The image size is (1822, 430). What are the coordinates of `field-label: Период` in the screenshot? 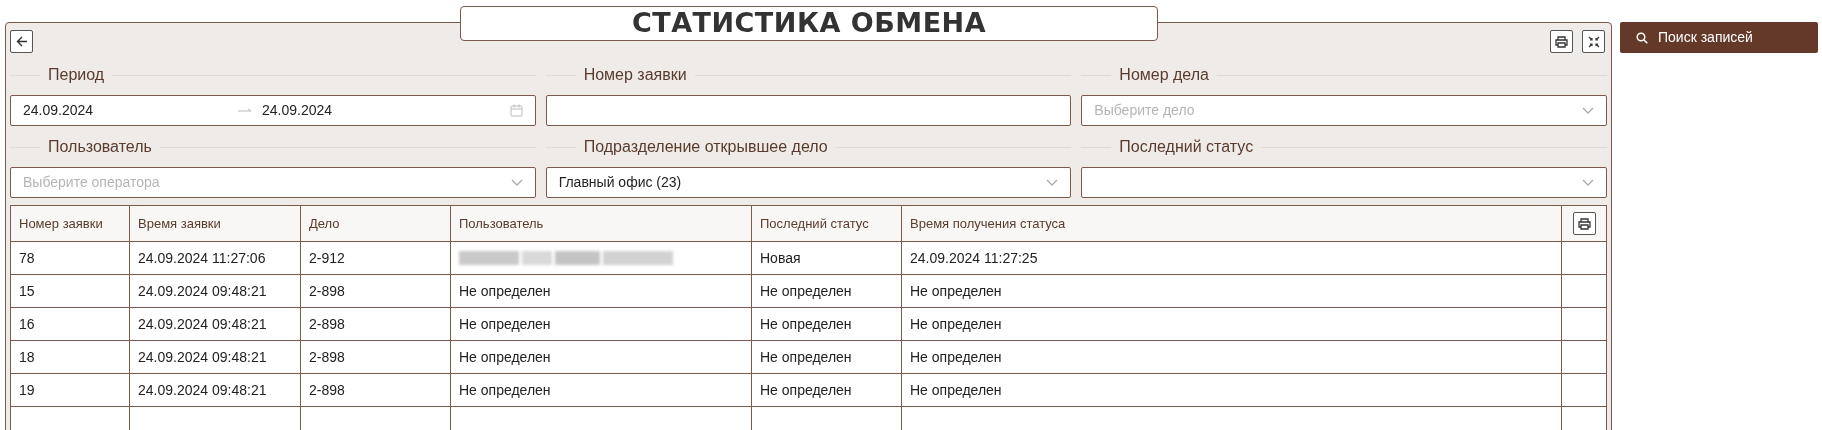 It's located at (76, 75).